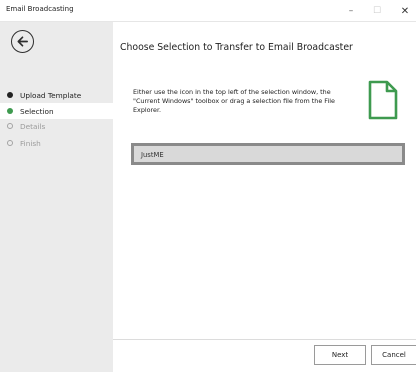 This screenshot has width=416, height=372. What do you see at coordinates (33, 126) in the screenshot?
I see `step-label: Details` at bounding box center [33, 126].